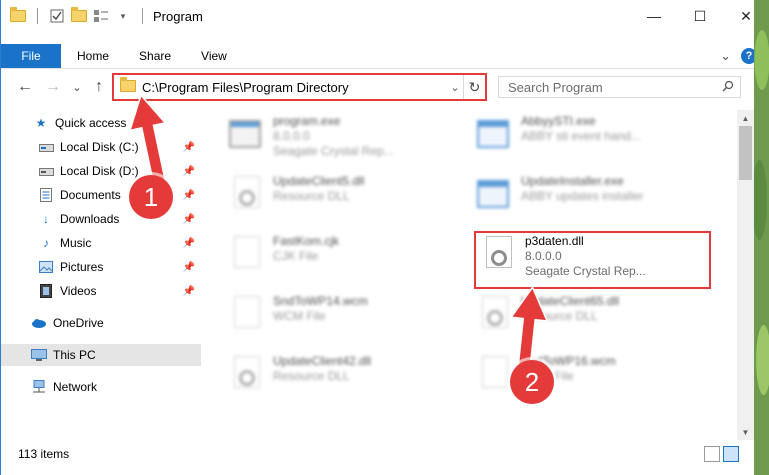  What do you see at coordinates (39, 355) in the screenshot?
I see `pc-icon` at bounding box center [39, 355].